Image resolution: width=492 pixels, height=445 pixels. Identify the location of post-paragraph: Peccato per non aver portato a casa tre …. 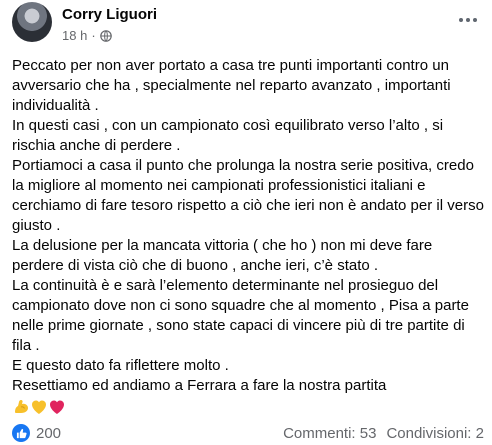
(231, 85).